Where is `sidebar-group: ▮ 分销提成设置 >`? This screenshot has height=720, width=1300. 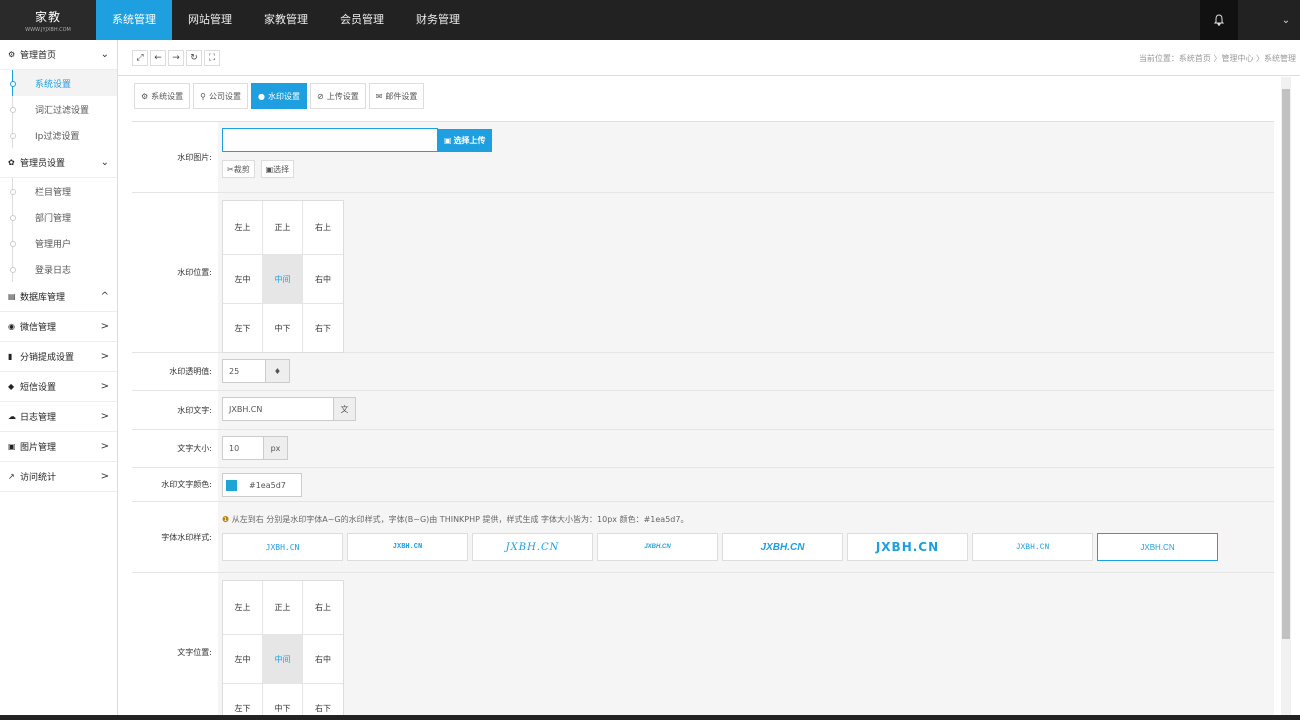
sidebar-group: ▮ 分销提成设置 > is located at coordinates (58, 357).